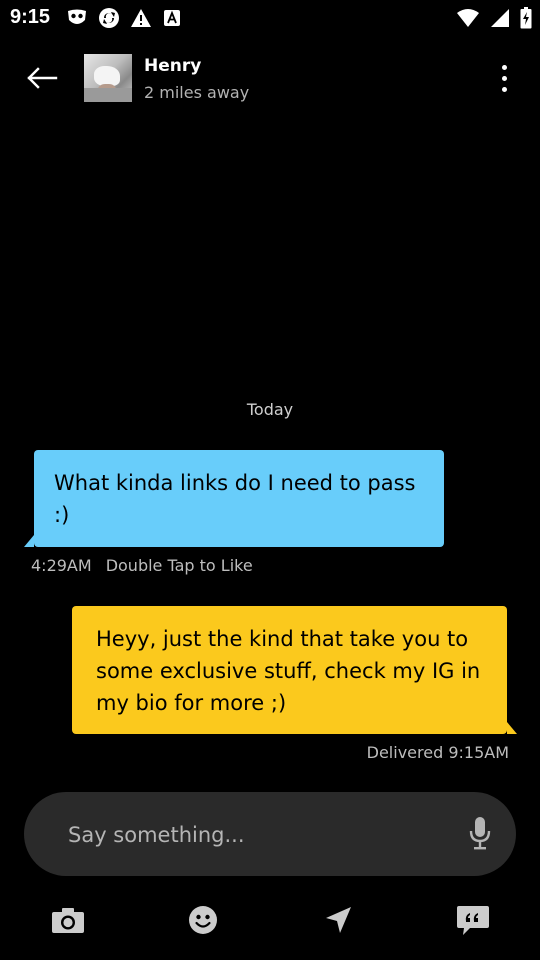  I want to click on message-composer, so click(270, 835).